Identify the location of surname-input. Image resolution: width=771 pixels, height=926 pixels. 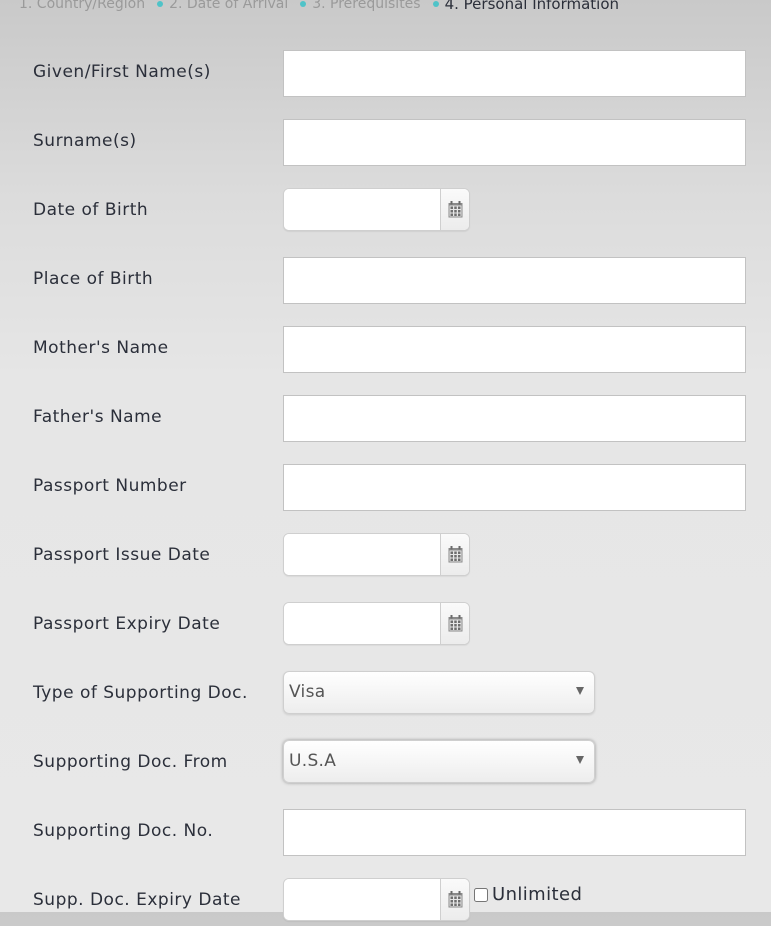
(514, 142).